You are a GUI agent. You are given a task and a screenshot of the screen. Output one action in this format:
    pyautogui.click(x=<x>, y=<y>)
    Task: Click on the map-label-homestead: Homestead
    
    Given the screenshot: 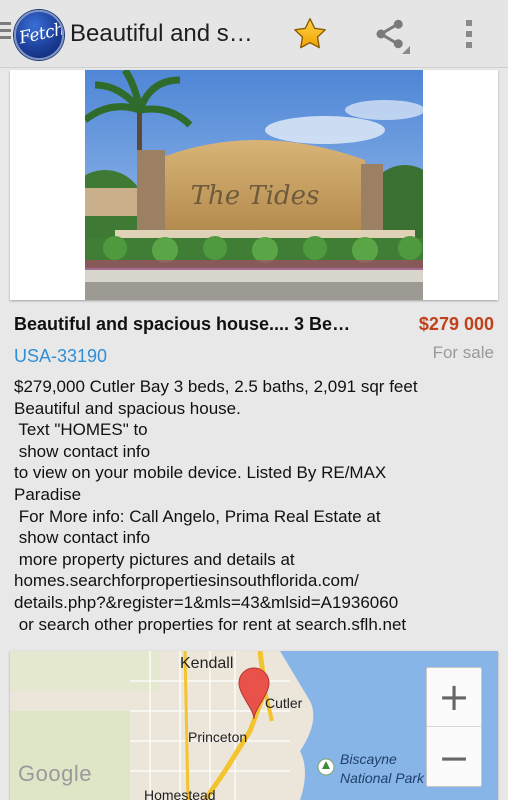 What is the action you would take?
    pyautogui.click(x=180, y=793)
    